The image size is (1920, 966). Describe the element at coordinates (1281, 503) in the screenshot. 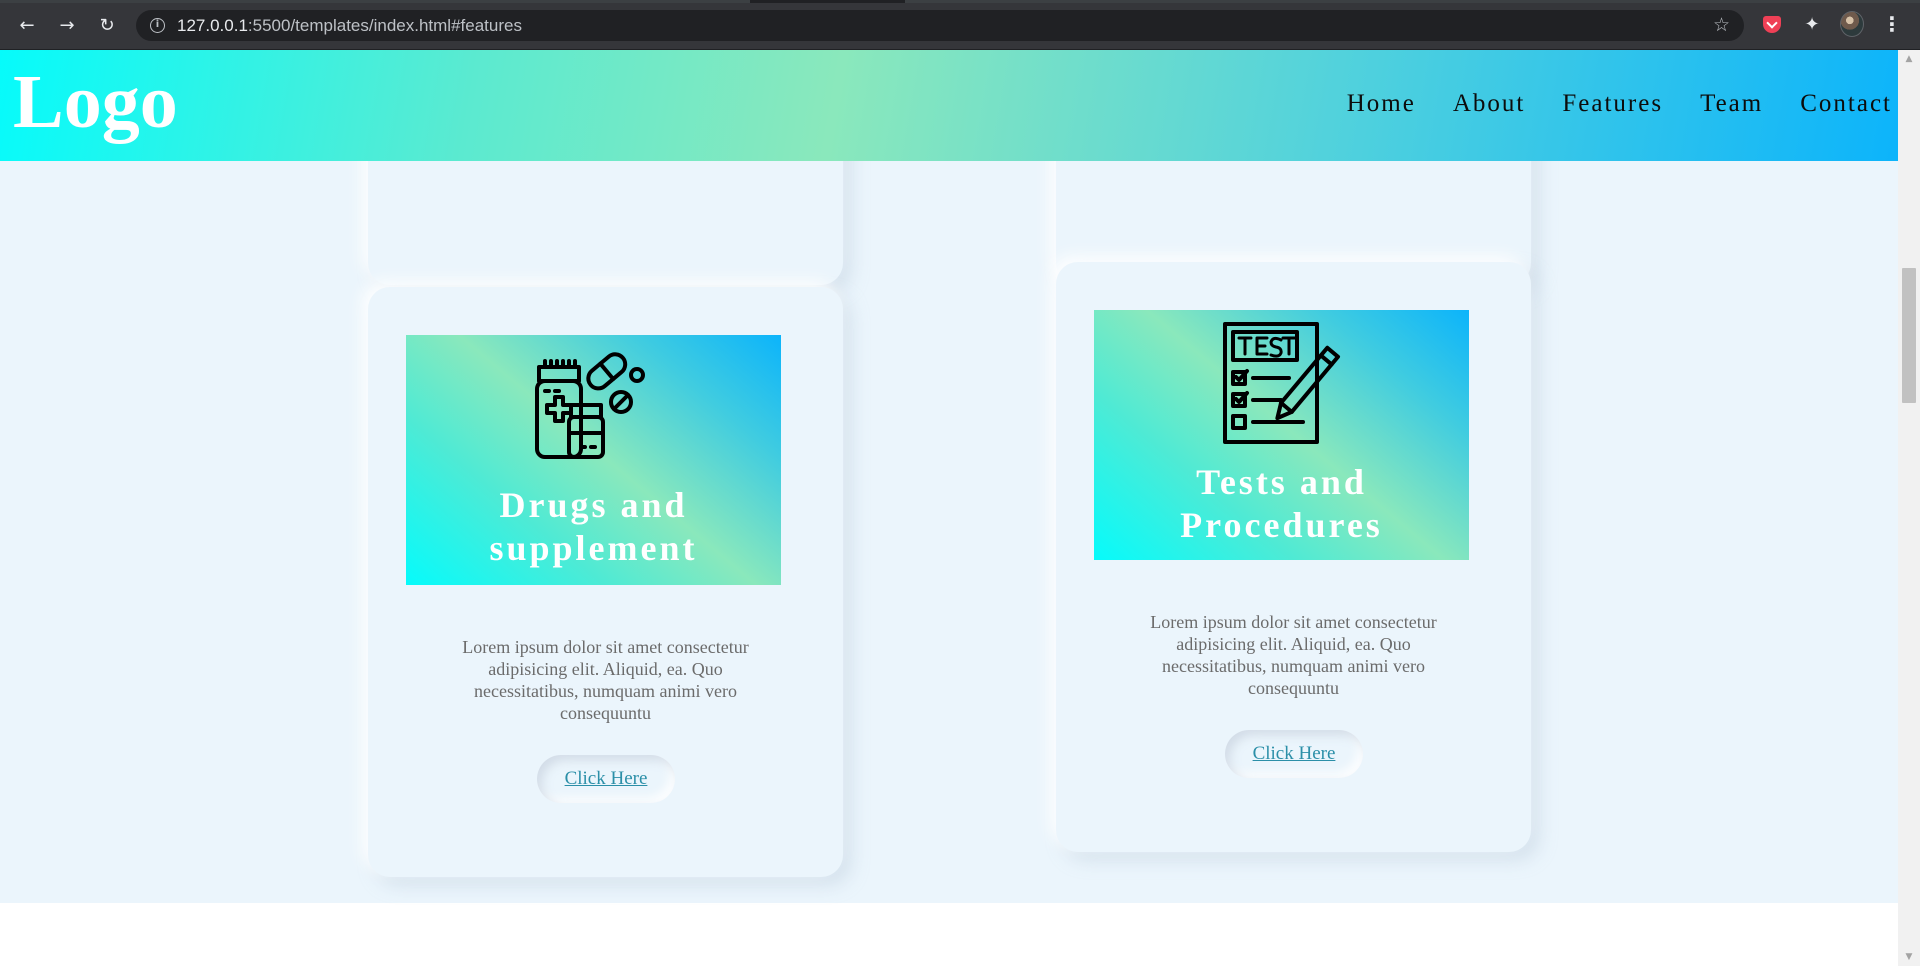

I see `card-title: Tests and Procedures` at that location.